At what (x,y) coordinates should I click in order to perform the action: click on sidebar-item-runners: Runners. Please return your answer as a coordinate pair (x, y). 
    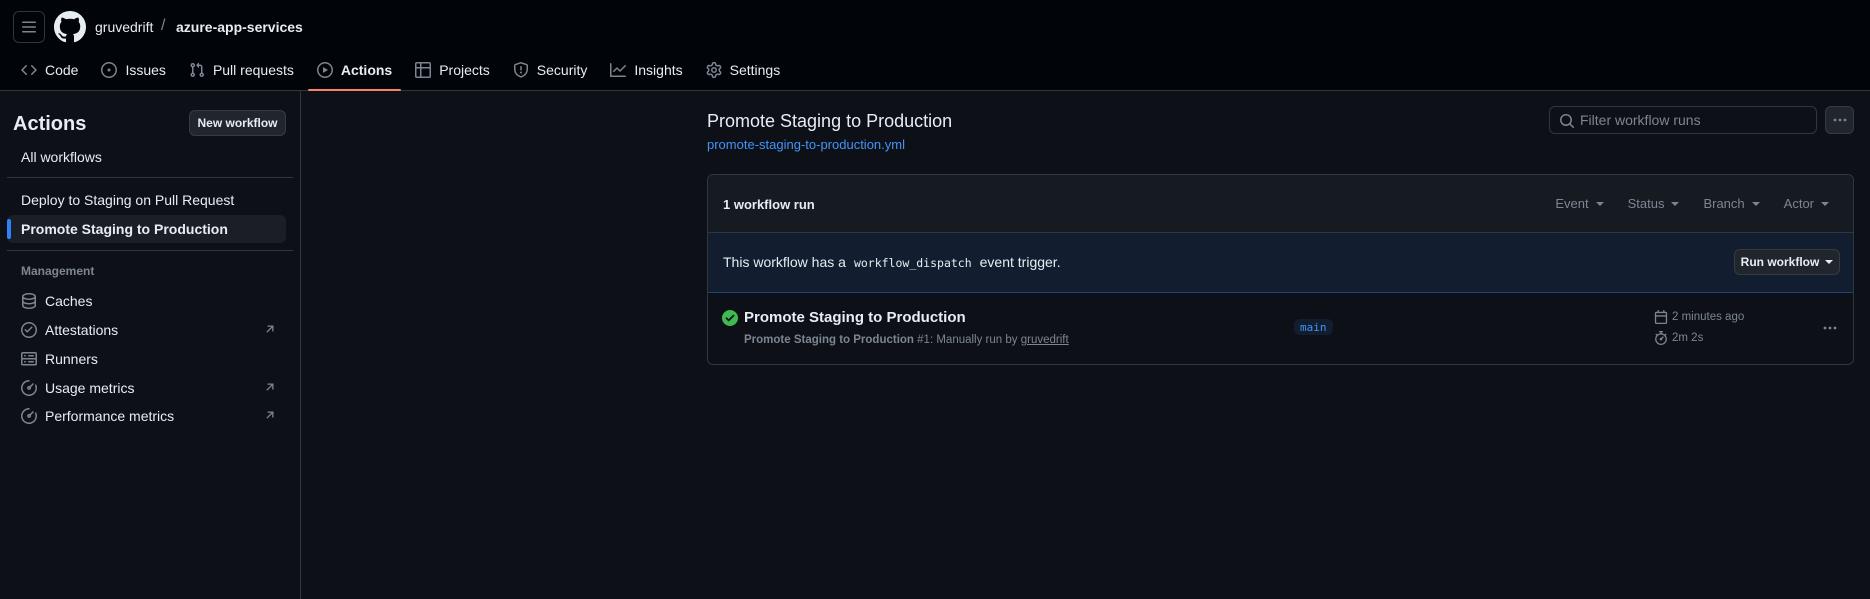
    Looking at the image, I should click on (146, 359).